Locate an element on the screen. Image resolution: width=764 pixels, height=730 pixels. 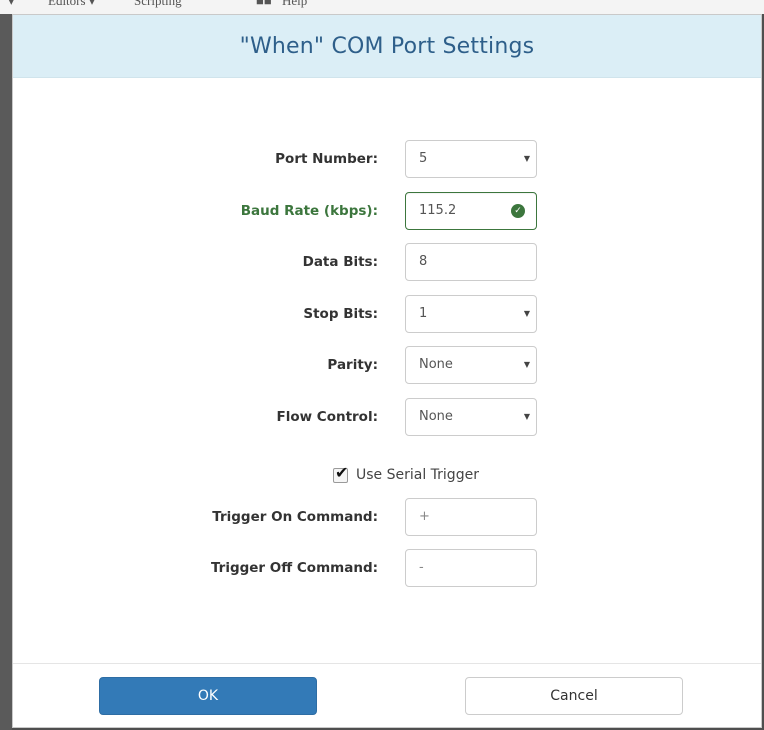
ok-button: OK is located at coordinates (208, 696).